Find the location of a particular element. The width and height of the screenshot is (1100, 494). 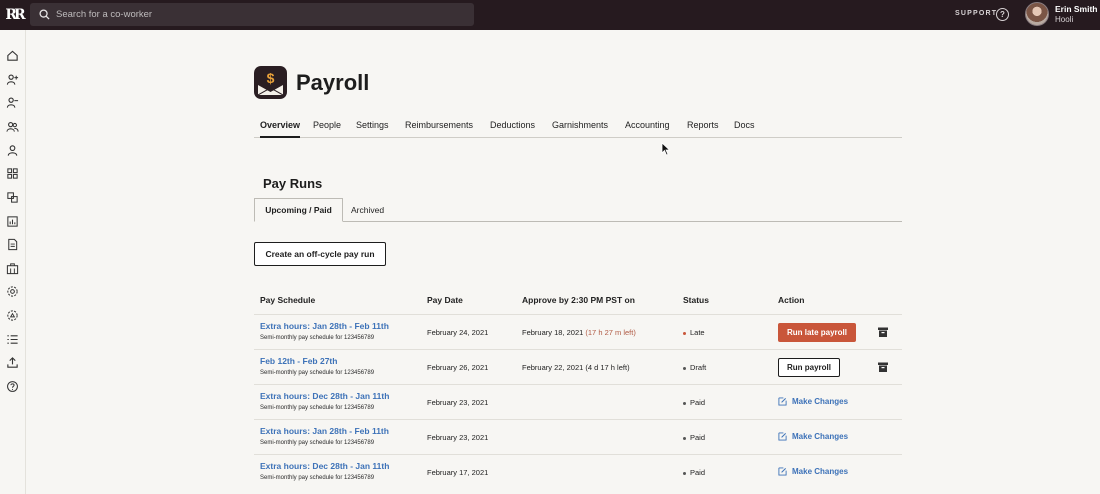

status: Draft is located at coordinates (694, 367).